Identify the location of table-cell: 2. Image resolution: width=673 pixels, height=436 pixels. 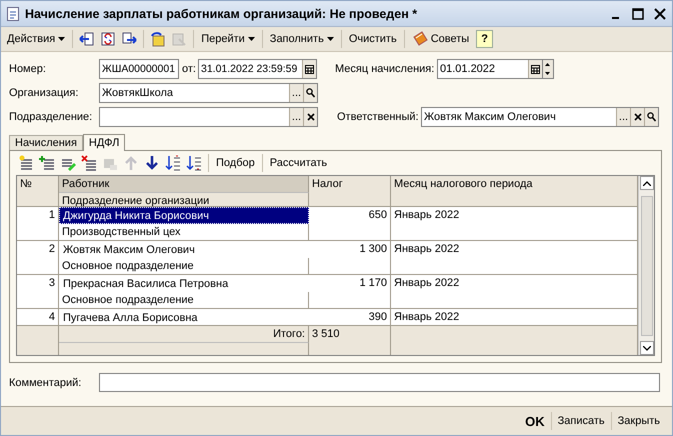
(38, 258).